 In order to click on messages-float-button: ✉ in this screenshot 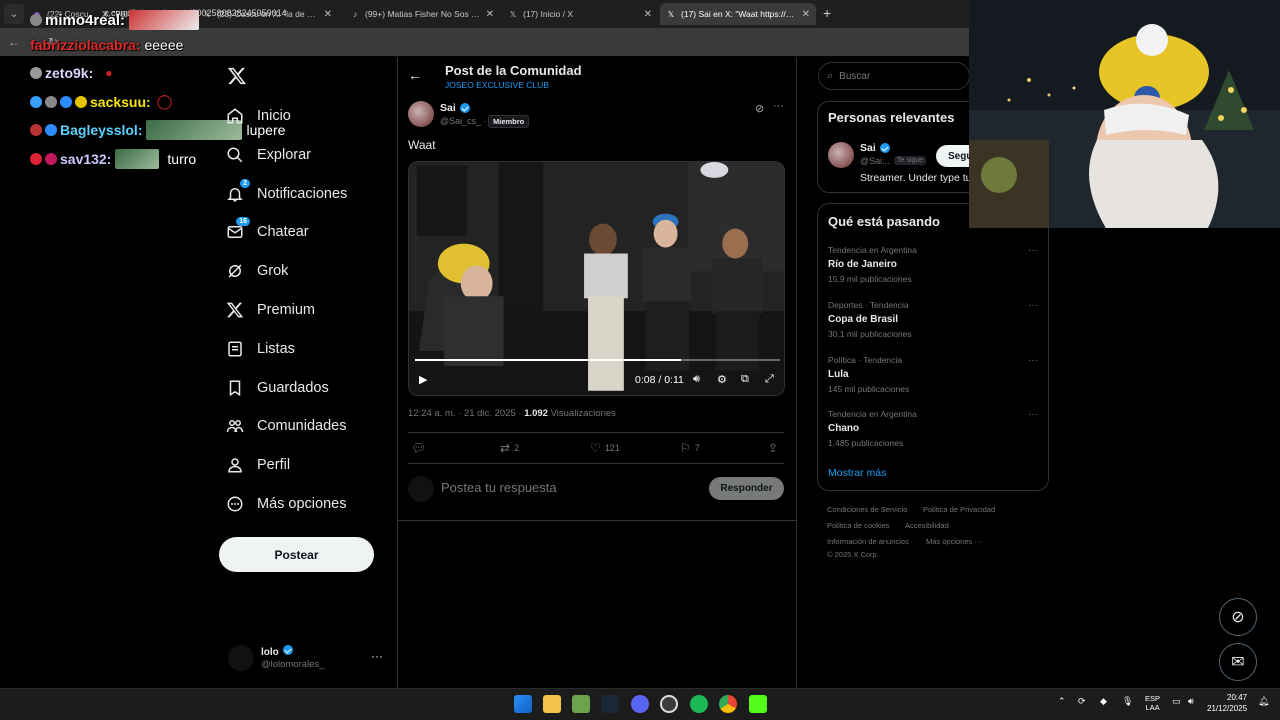, I will do `click(1238, 662)`.